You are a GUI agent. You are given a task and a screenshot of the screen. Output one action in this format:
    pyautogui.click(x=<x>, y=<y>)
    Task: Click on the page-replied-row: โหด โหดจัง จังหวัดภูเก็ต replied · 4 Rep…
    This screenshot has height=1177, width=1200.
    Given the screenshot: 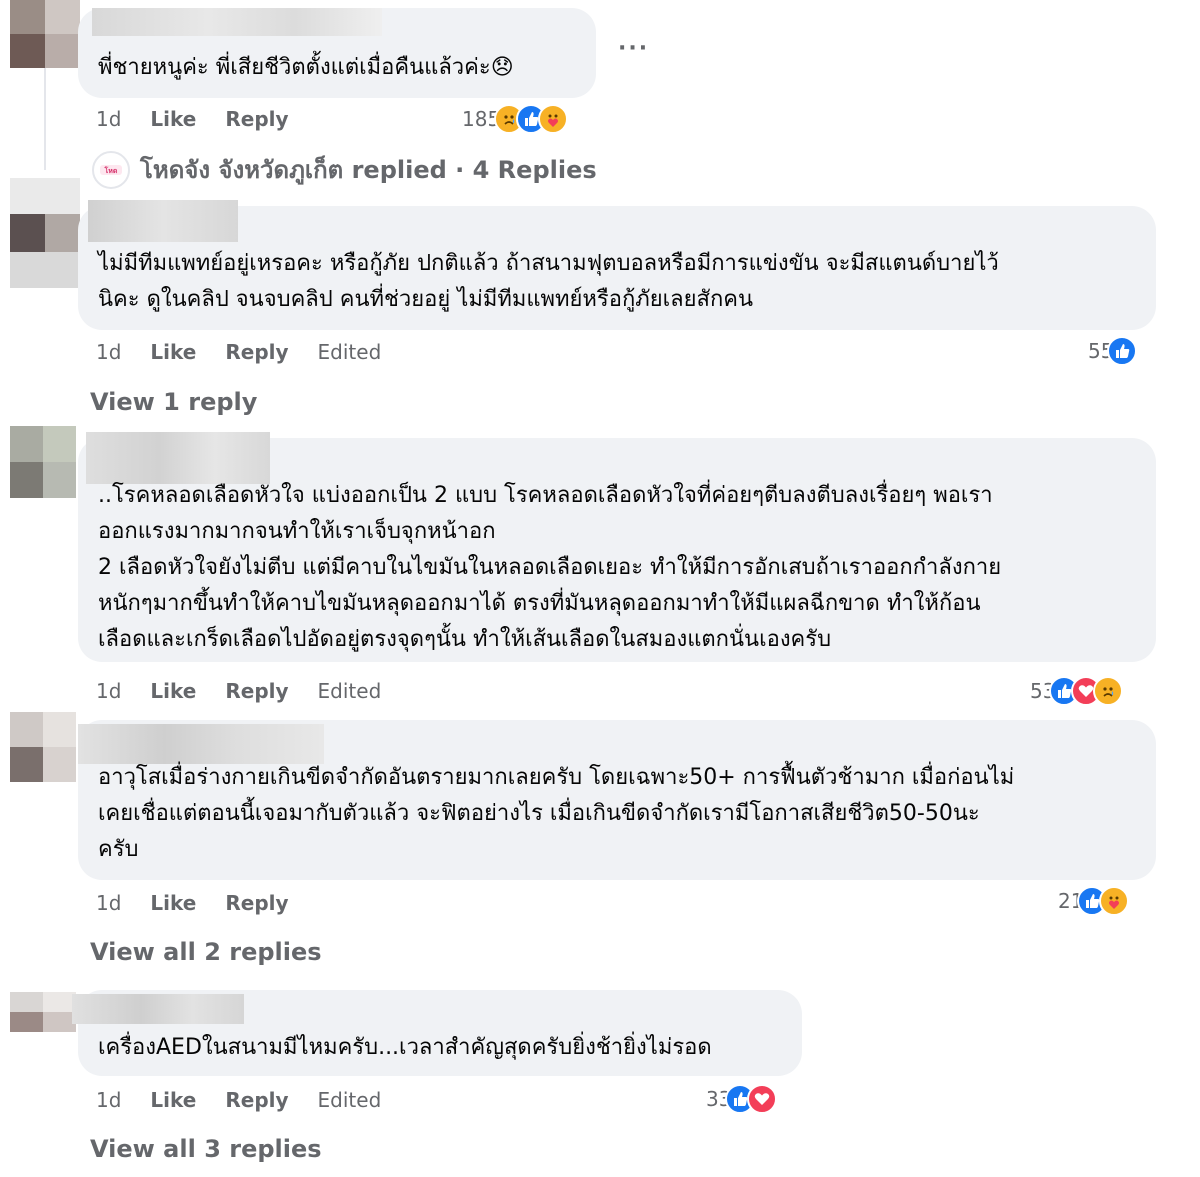 What is the action you would take?
    pyautogui.click(x=344, y=169)
    